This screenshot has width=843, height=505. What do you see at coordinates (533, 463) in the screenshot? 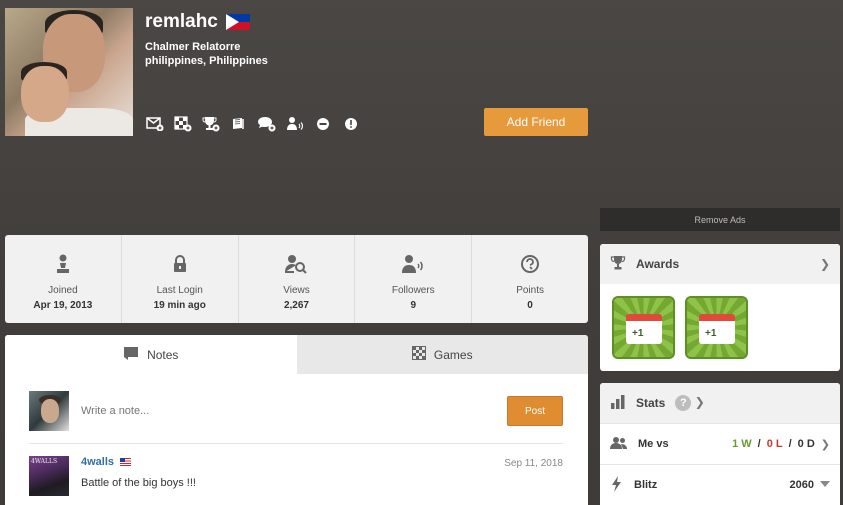
I see `comment-date: Sep 11, 2018` at bounding box center [533, 463].